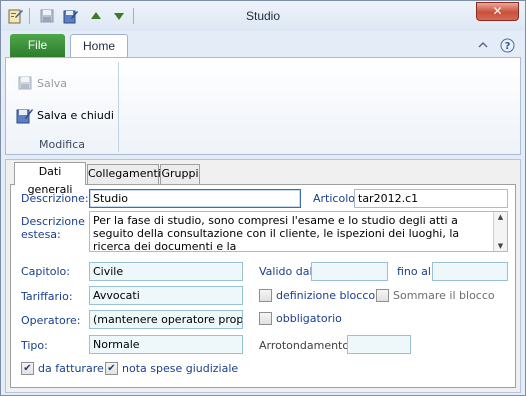  What do you see at coordinates (416, 271) in the screenshot?
I see `fino-al-label: fino al:` at bounding box center [416, 271].